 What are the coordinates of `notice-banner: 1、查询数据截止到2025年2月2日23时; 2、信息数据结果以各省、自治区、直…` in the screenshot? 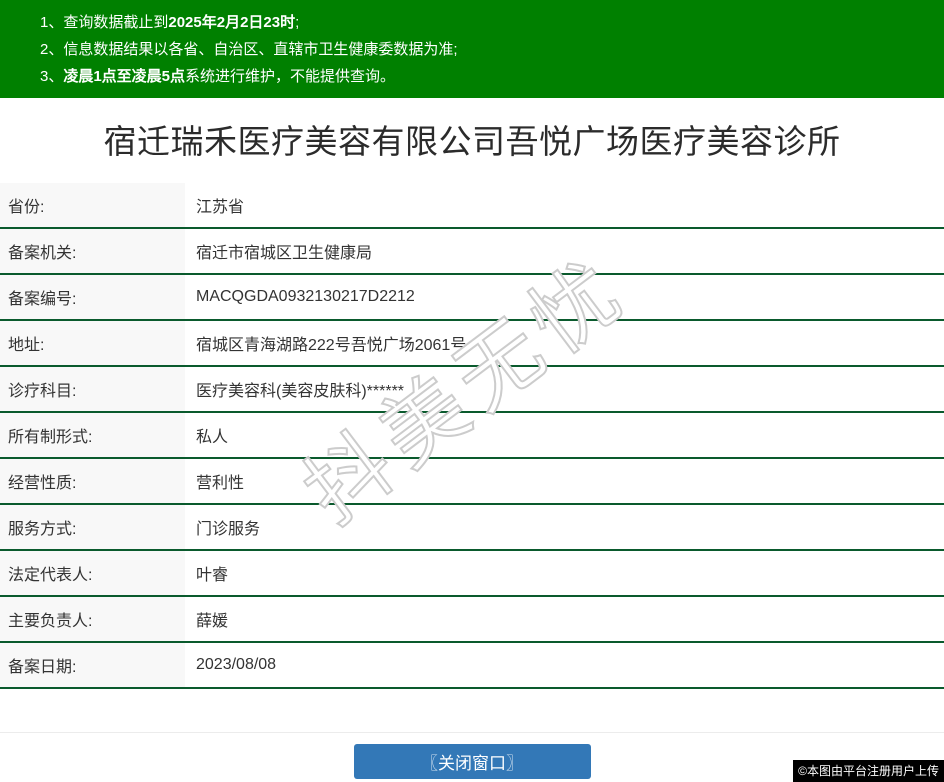 It's located at (472, 49).